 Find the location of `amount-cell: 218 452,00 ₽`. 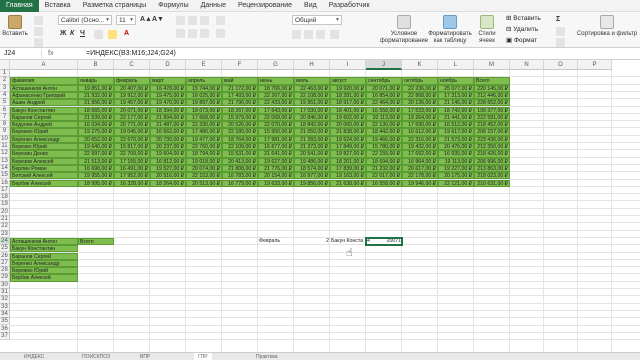

amount-cell: 218 452,00 ₽ is located at coordinates (492, 125).